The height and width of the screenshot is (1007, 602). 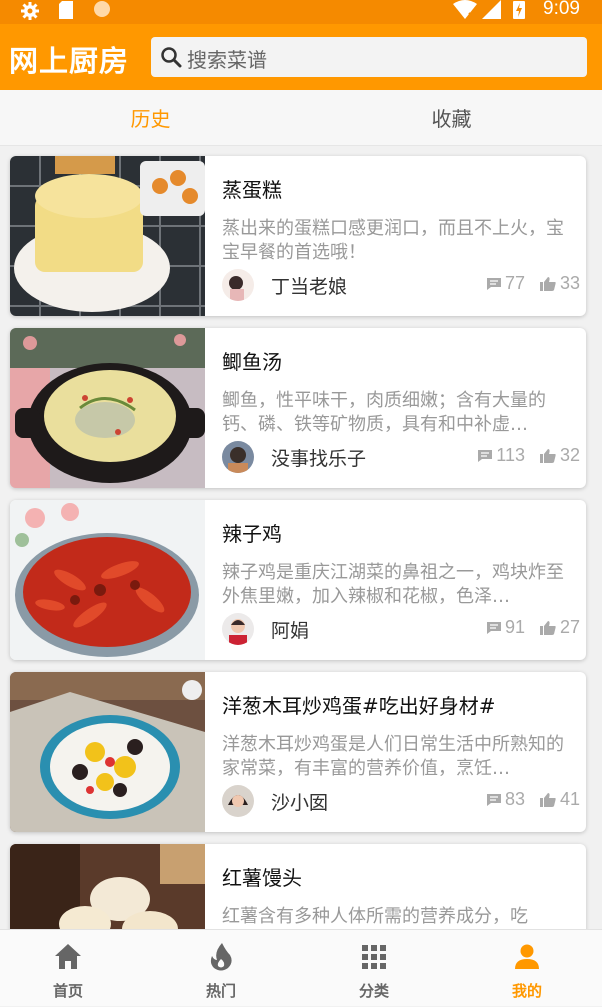 What do you see at coordinates (451, 118) in the screenshot?
I see `tab-favorites: 收藏` at bounding box center [451, 118].